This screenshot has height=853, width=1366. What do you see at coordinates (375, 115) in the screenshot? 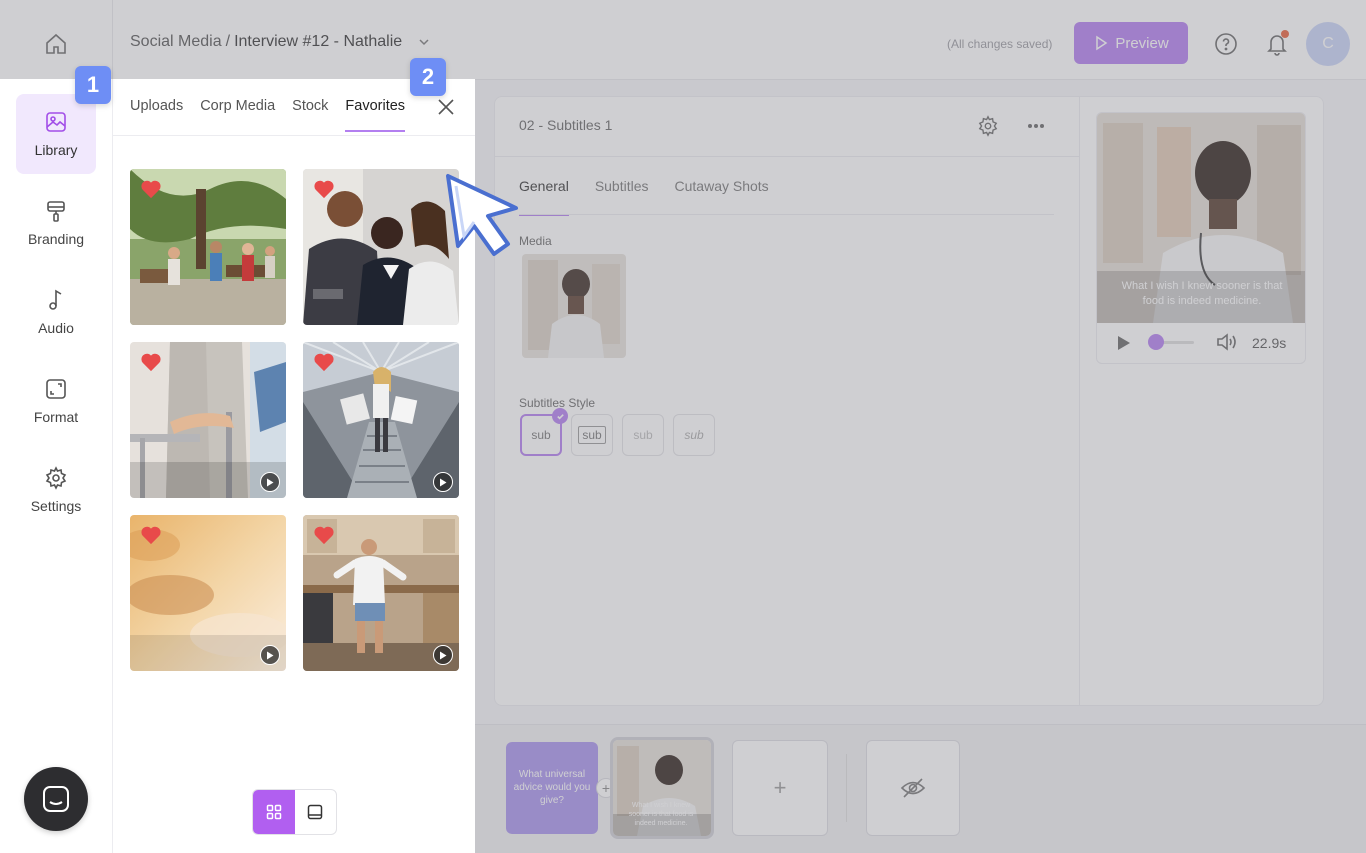
I see `tab-favorites: Favorites` at bounding box center [375, 115].